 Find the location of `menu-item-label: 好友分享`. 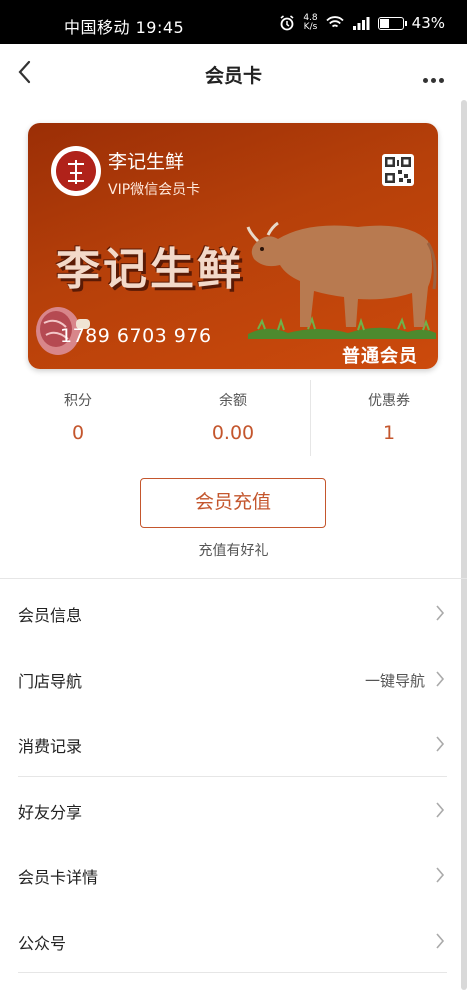

menu-item-label: 好友分享 is located at coordinates (50, 812).